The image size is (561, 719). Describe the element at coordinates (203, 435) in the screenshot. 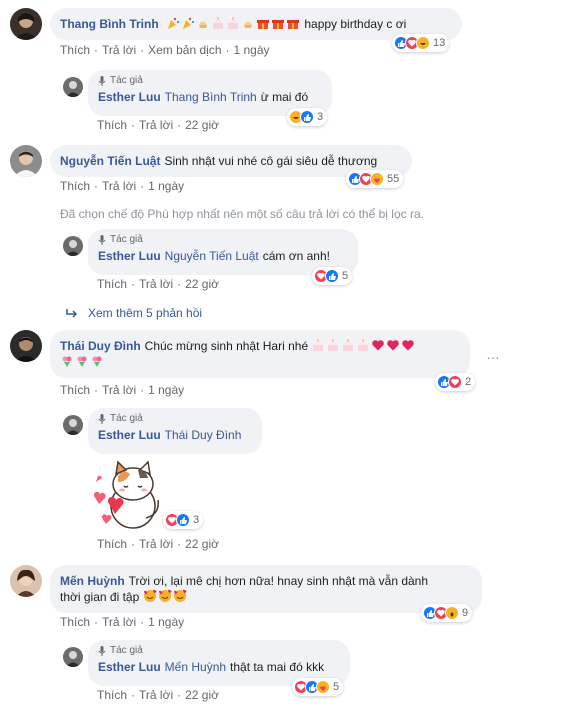

I see `mention-link: Thái Duy Đình` at that location.